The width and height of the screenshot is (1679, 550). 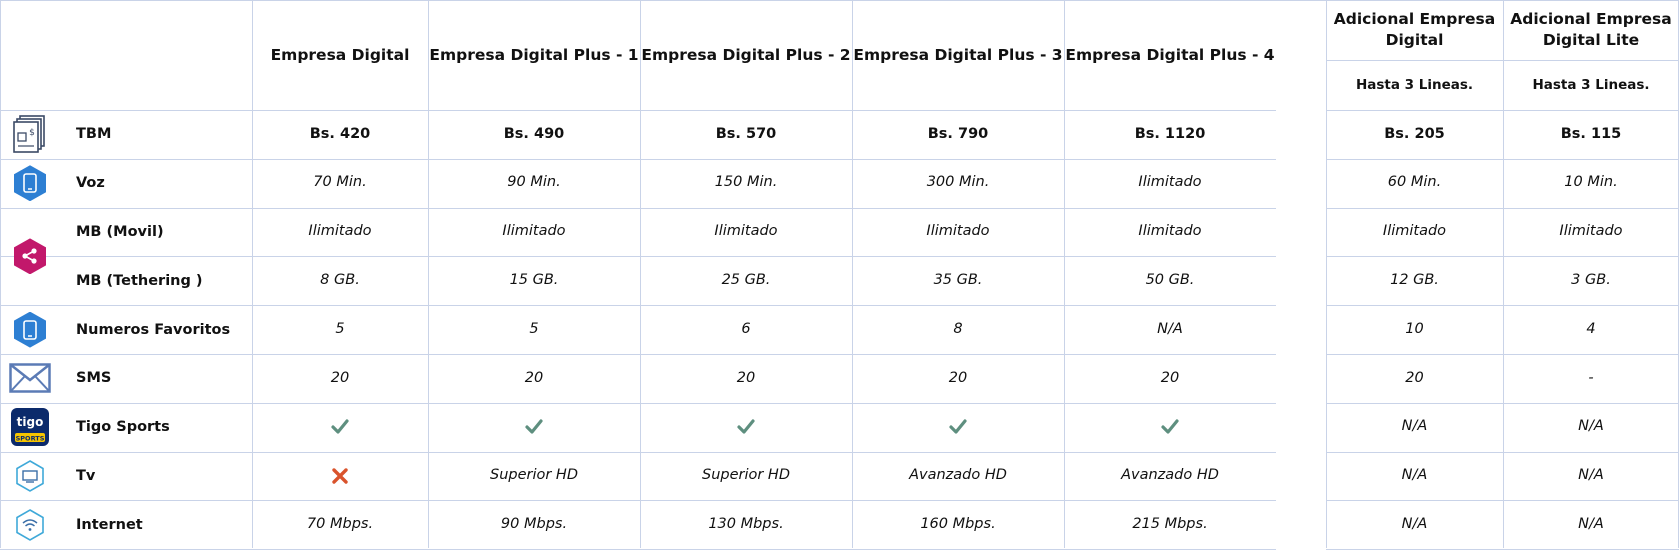 What do you see at coordinates (90, 183) in the screenshot?
I see `row-label: Voz` at bounding box center [90, 183].